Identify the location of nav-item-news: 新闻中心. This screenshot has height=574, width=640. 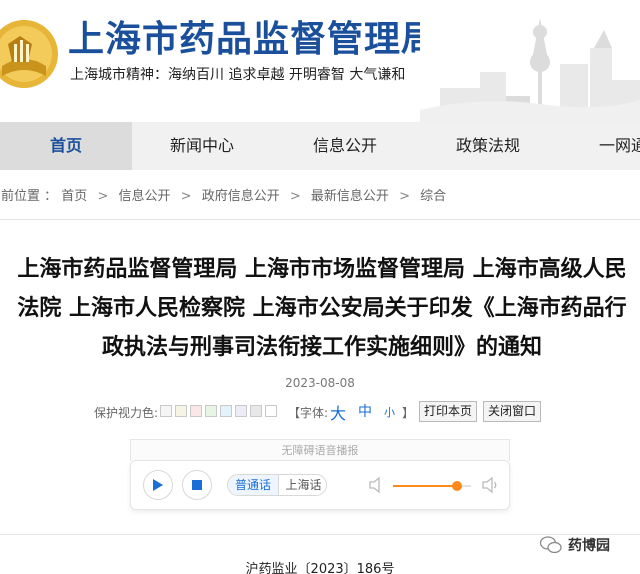
(202, 146).